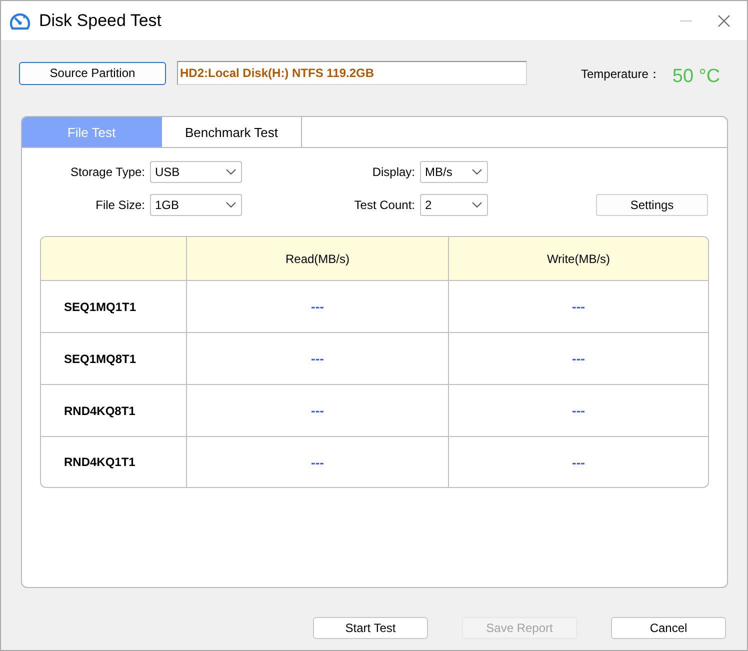 The image size is (748, 651). Describe the element at coordinates (652, 205) in the screenshot. I see `settings-button: Settings` at that location.